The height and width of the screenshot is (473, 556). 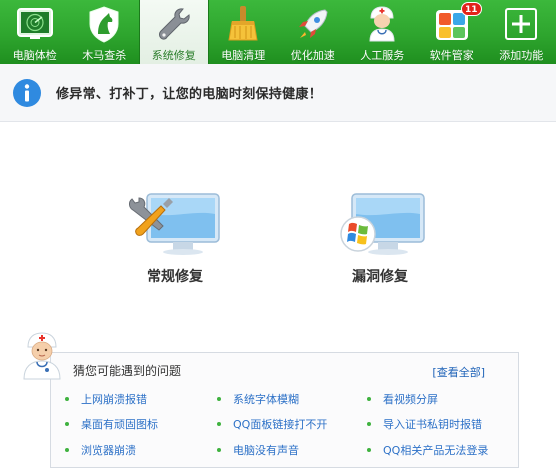 What do you see at coordinates (410, 399) in the screenshot?
I see `problem-link-label: 看视频分屏` at bounding box center [410, 399].